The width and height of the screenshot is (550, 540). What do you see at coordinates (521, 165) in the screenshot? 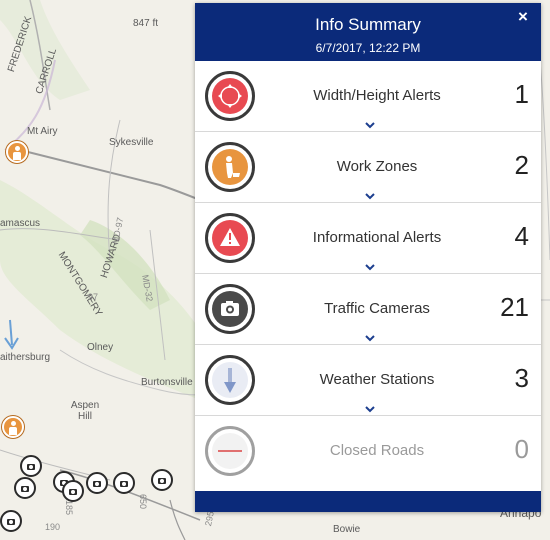
I see `row-count: 2` at bounding box center [521, 165].